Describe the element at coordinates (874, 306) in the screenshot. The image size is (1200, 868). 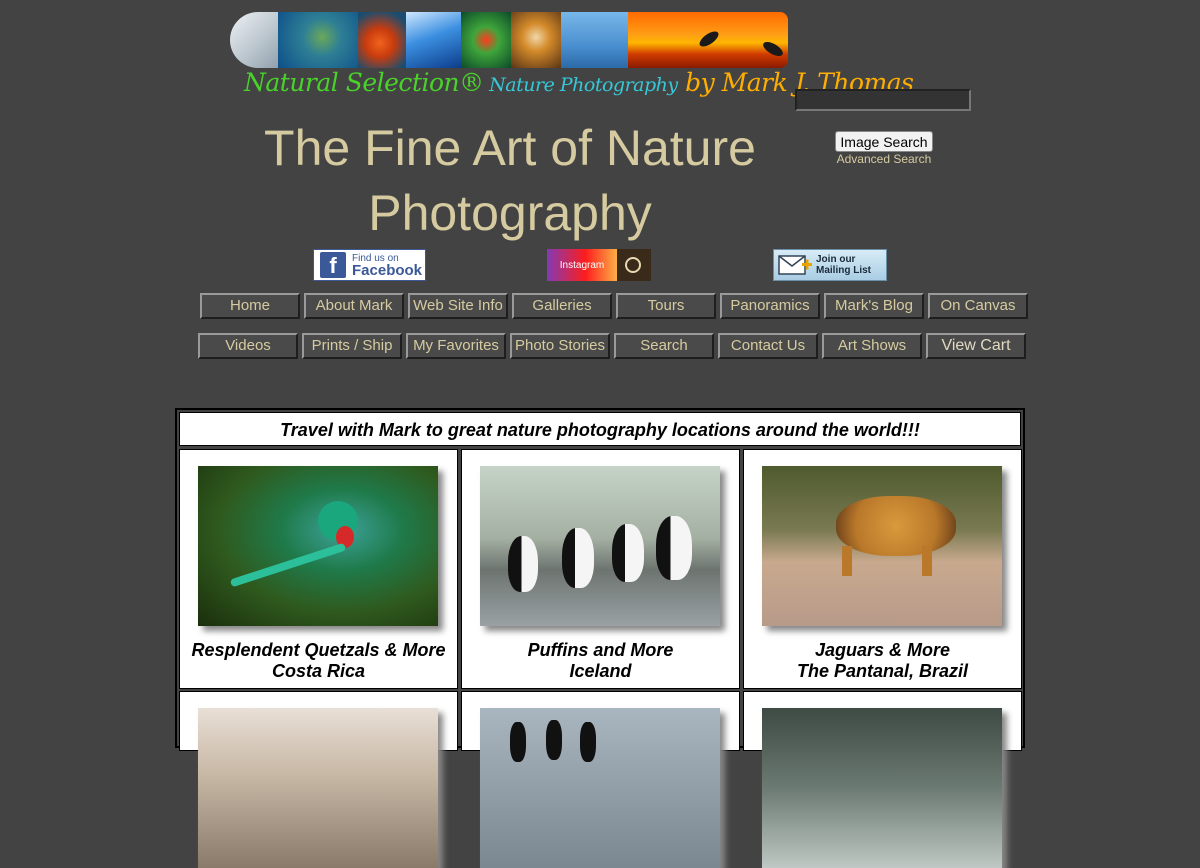
I see `nav-marks-blog: Mark's Blog` at that location.